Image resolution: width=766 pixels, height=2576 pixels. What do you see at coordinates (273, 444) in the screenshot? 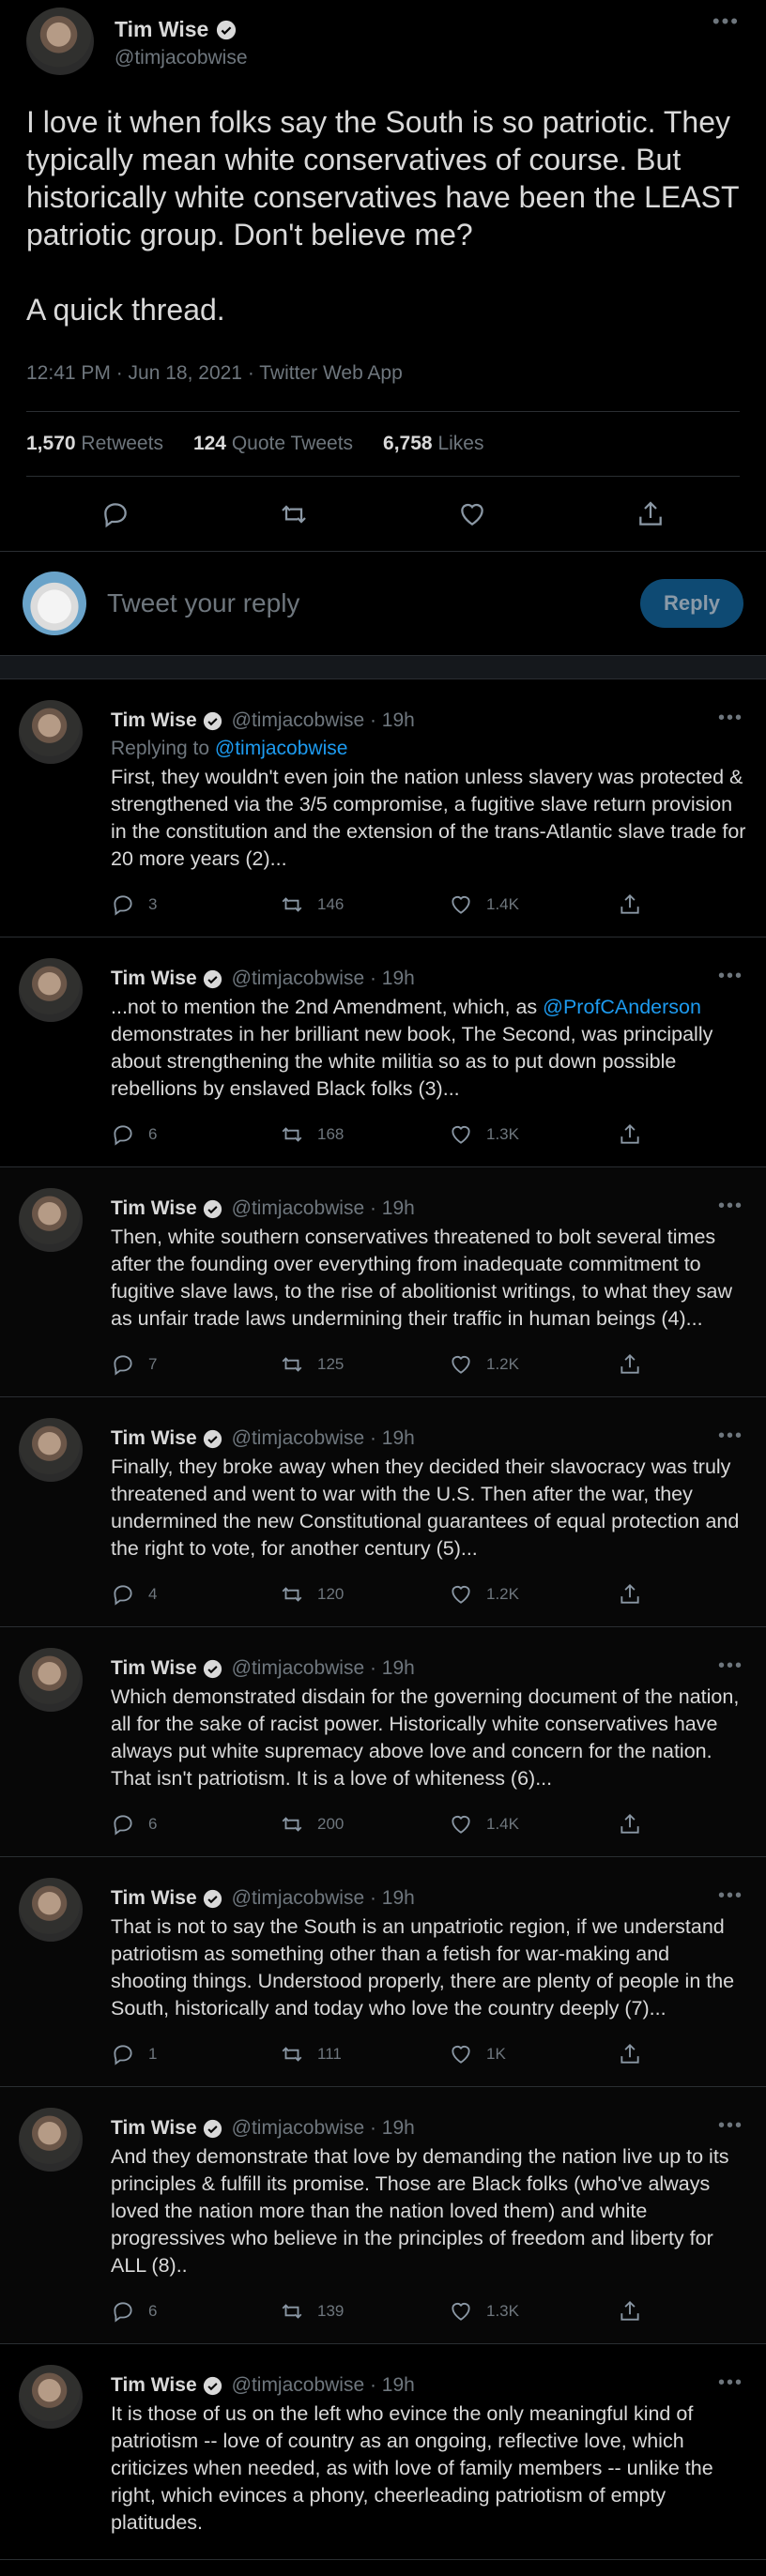
I see `quotes-stat: 124 Quote Tweets` at bounding box center [273, 444].